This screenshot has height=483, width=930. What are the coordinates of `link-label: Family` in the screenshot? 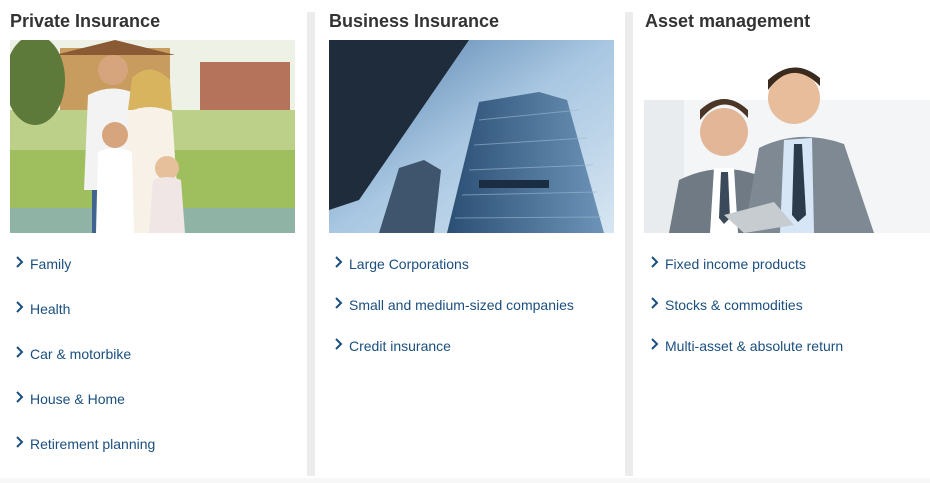 It's located at (51, 264).